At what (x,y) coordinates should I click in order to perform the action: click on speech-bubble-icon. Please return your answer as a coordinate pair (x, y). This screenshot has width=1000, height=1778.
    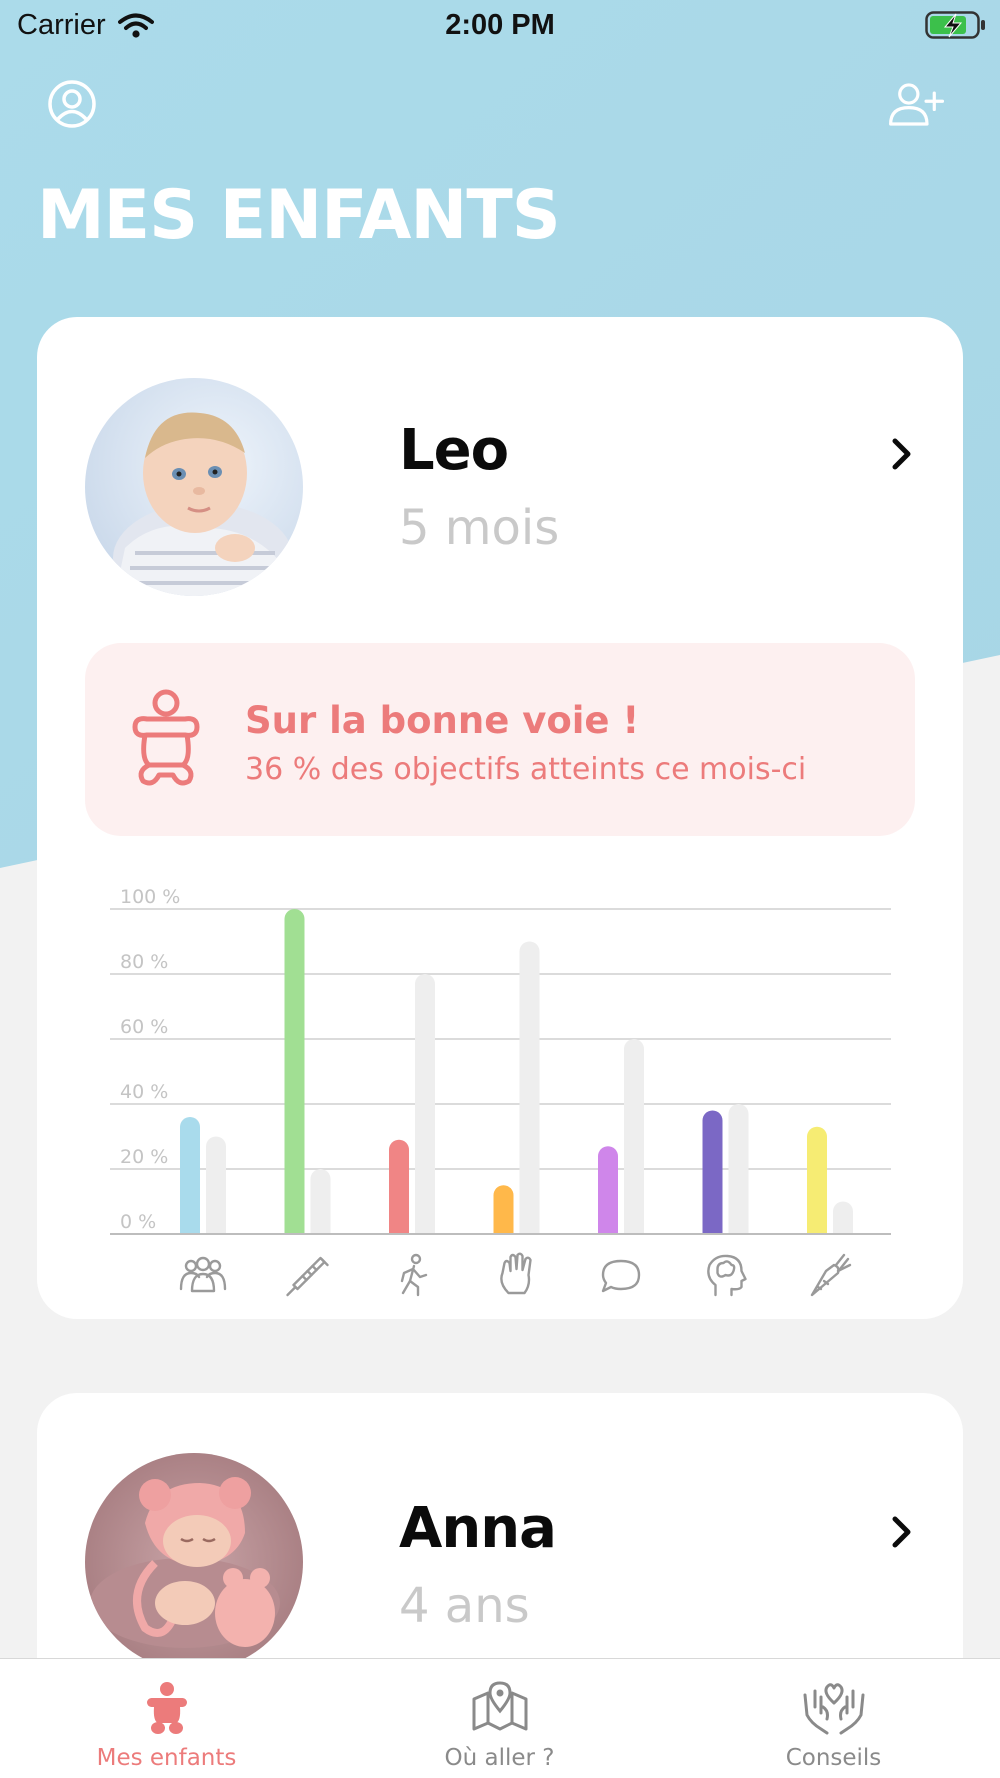
    Looking at the image, I should click on (621, 1276).